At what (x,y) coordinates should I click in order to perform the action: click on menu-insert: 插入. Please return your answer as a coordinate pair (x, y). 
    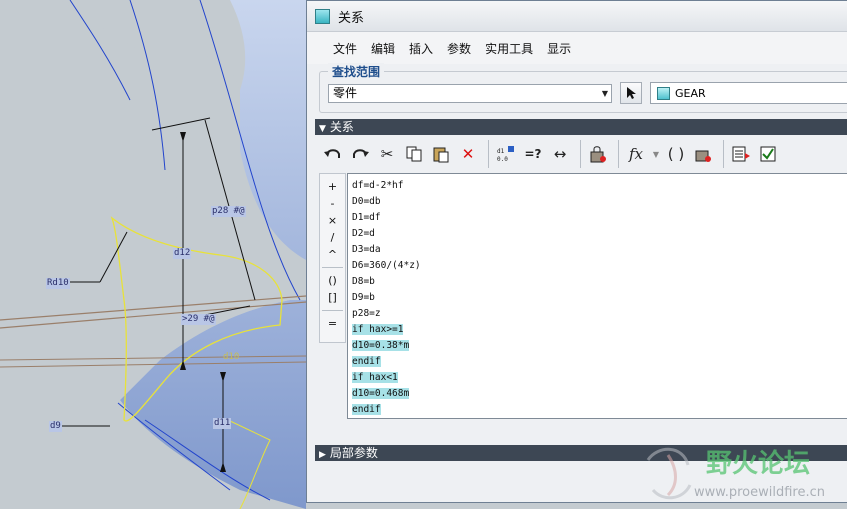
    Looking at the image, I should click on (421, 48).